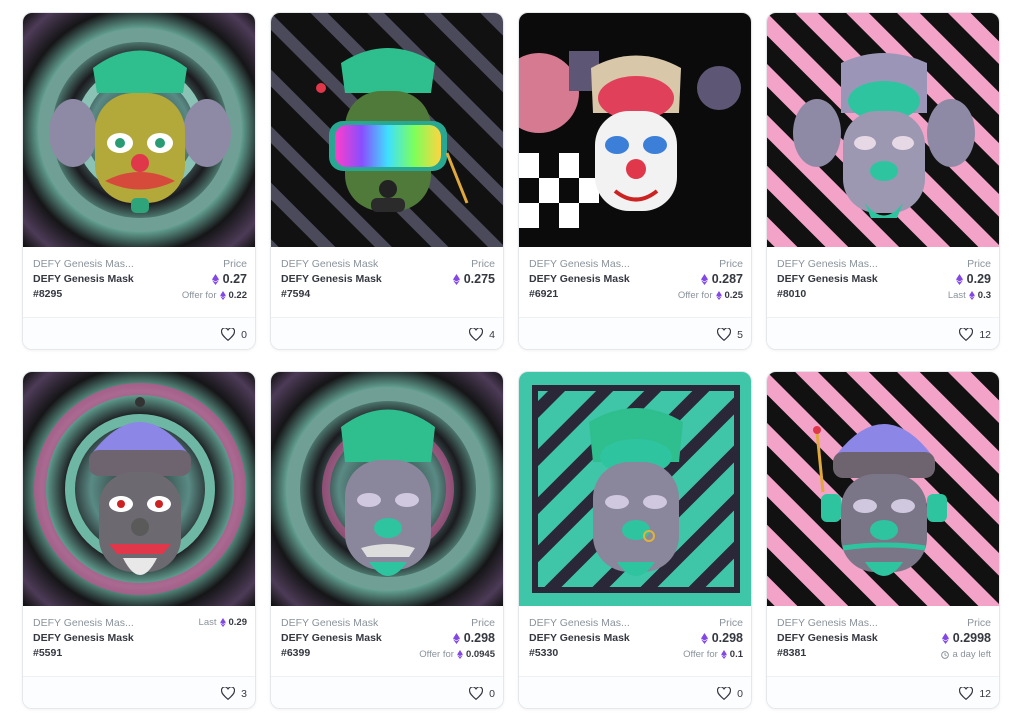 The width and height of the screenshot is (1024, 717). Describe the element at coordinates (238, 622) in the screenshot. I see `last-sale-value: 0.29` at that location.